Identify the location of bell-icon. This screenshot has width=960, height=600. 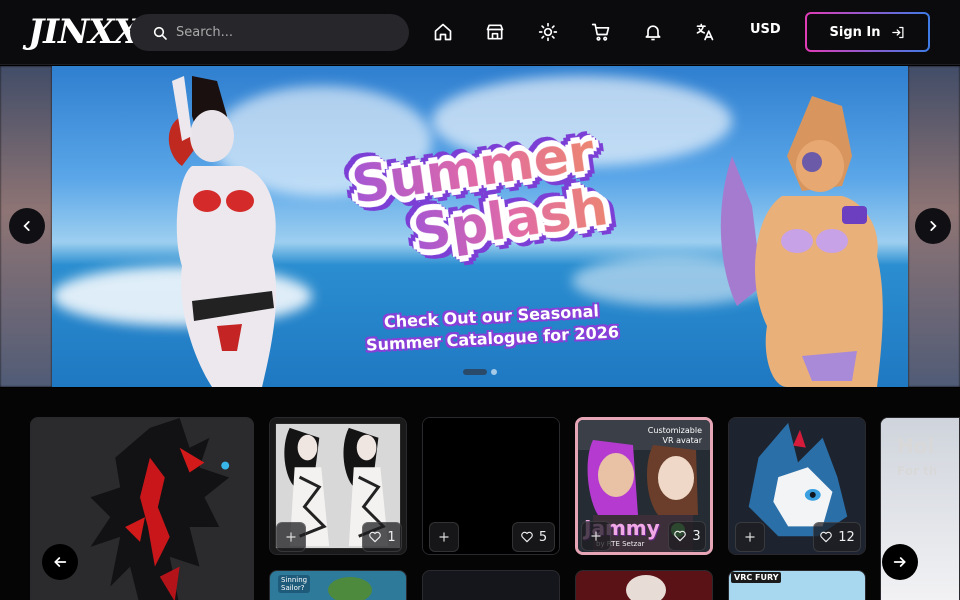
(653, 33).